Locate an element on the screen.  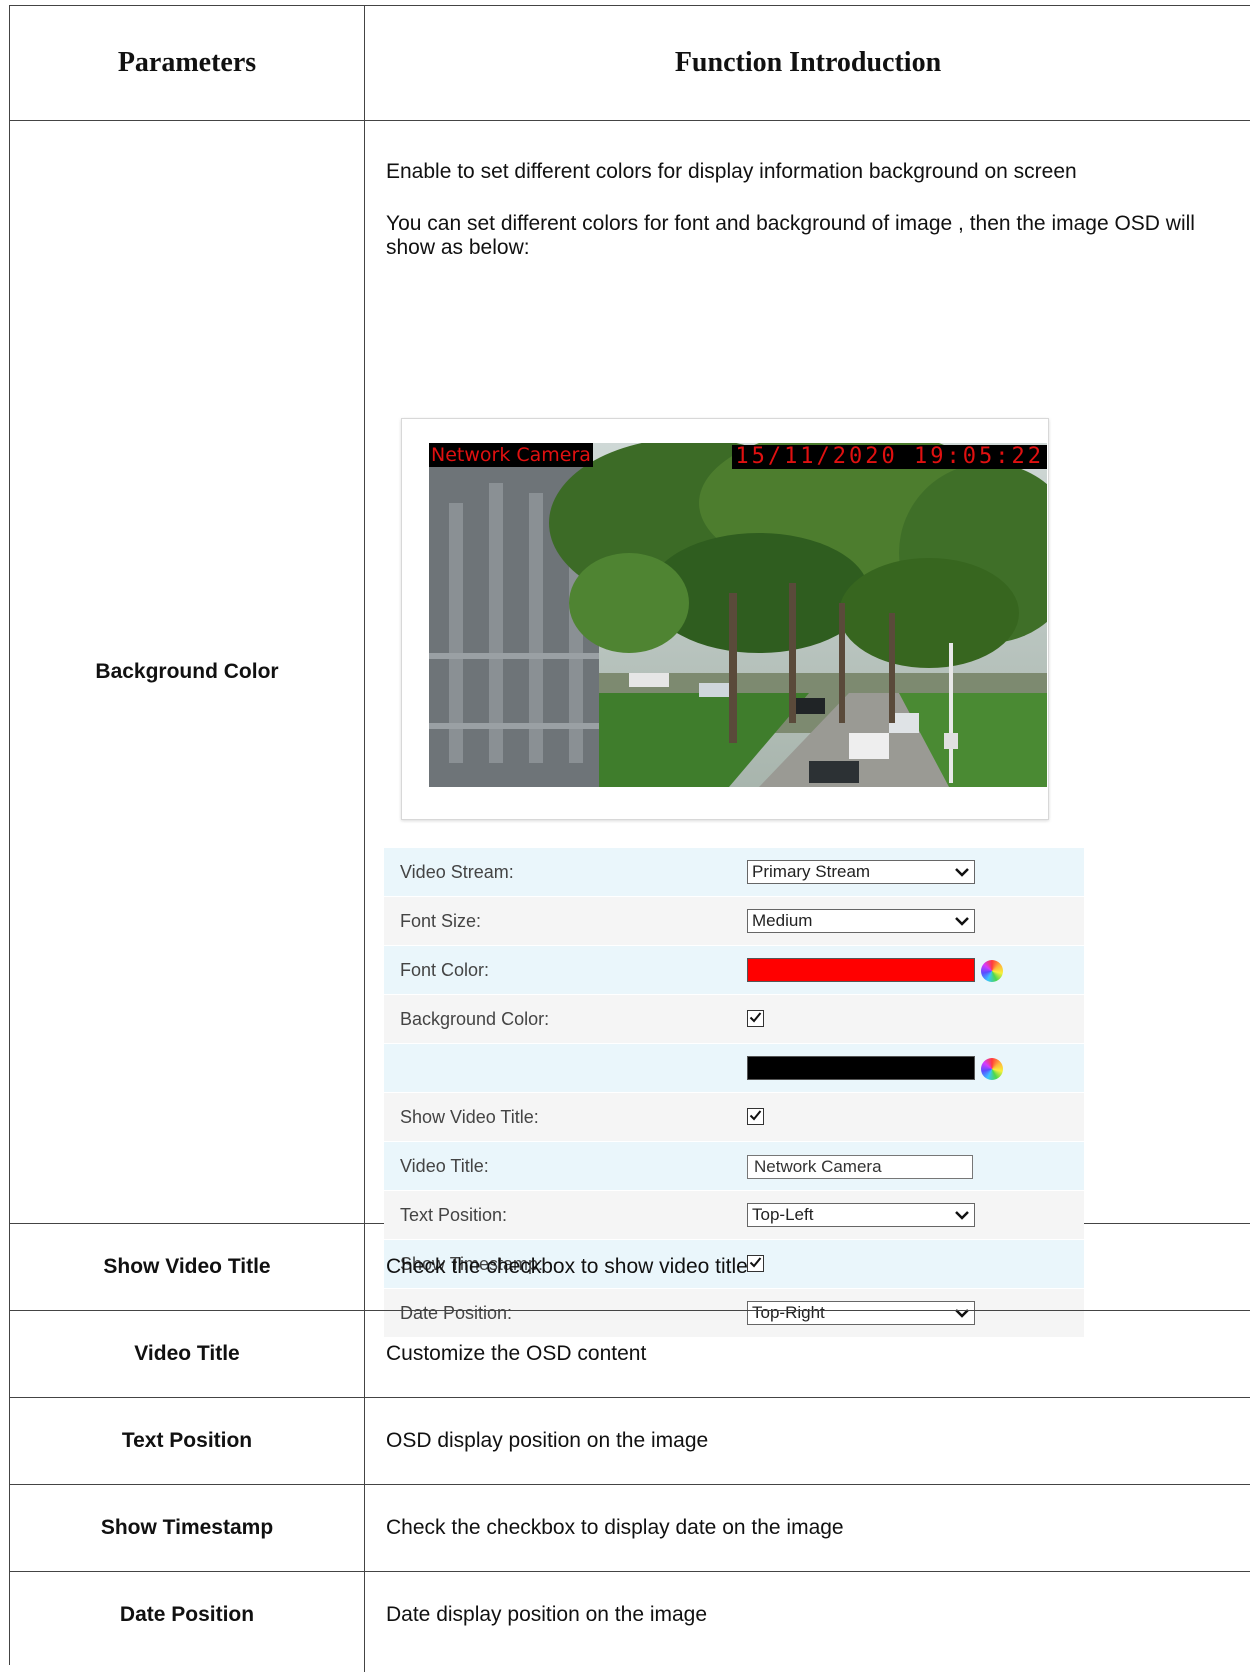
header-parameters: Parameters is located at coordinates (187, 62).